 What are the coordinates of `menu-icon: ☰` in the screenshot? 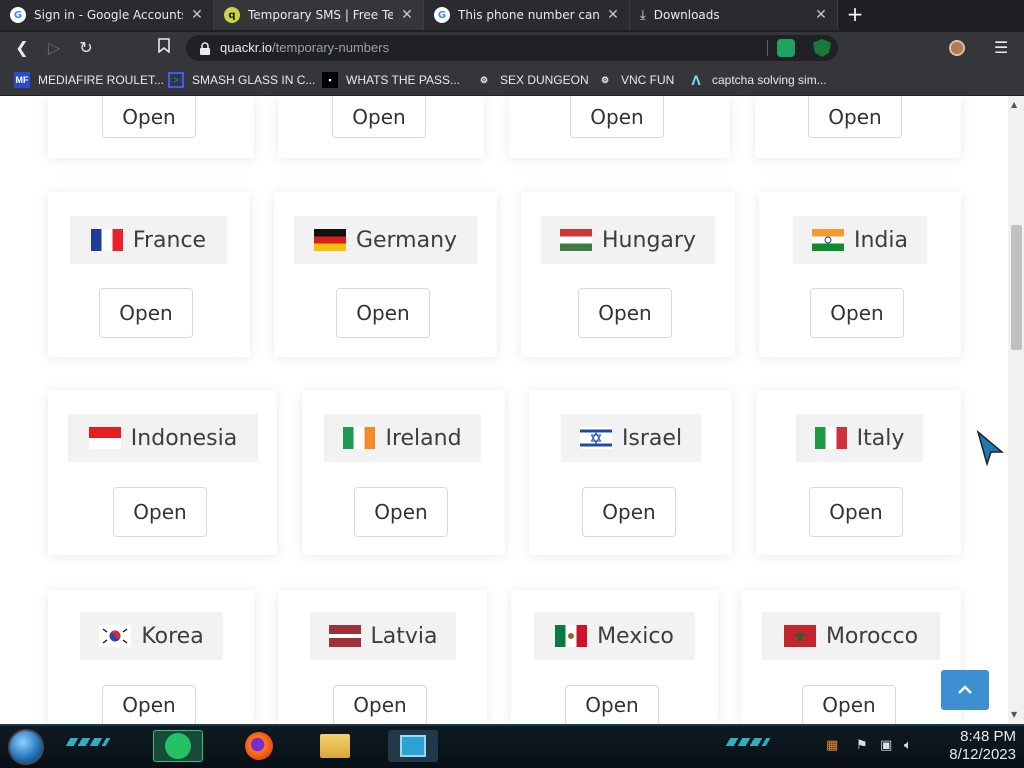 It's located at (1001, 47).